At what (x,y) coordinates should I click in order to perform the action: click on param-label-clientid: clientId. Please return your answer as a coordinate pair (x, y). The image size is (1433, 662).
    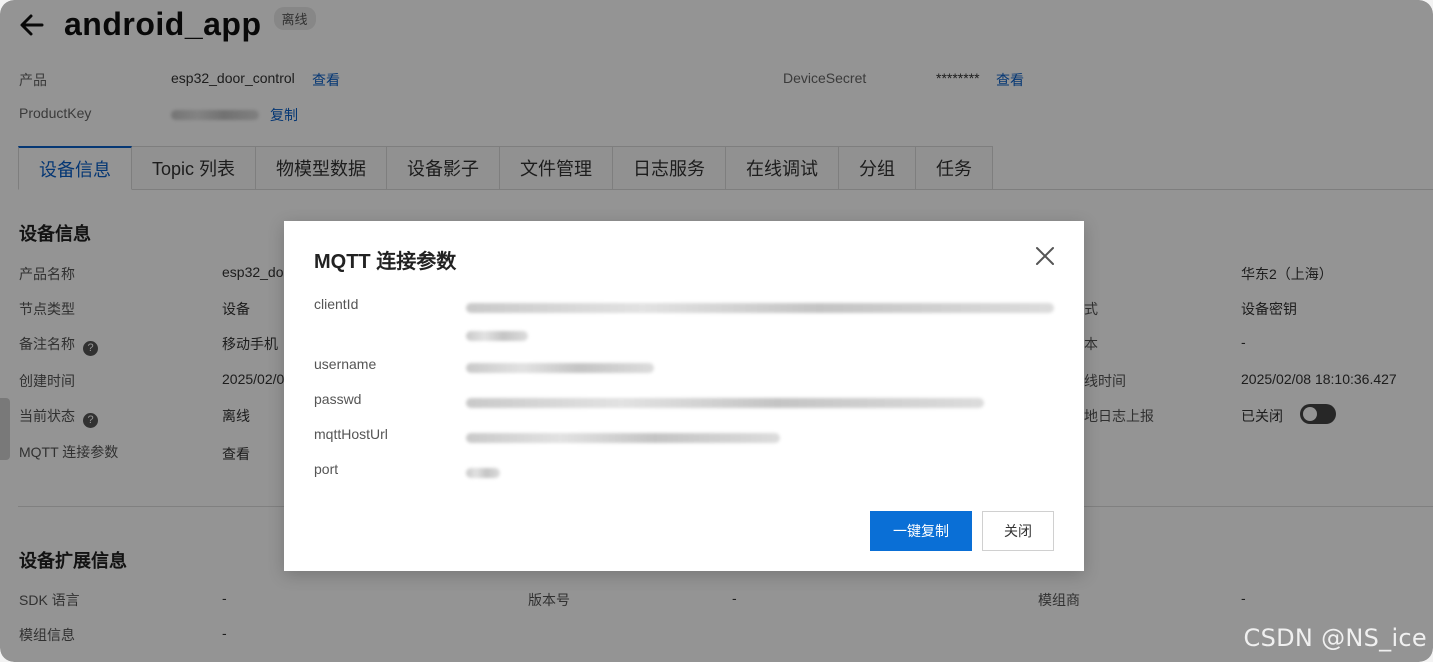
    Looking at the image, I should click on (336, 304).